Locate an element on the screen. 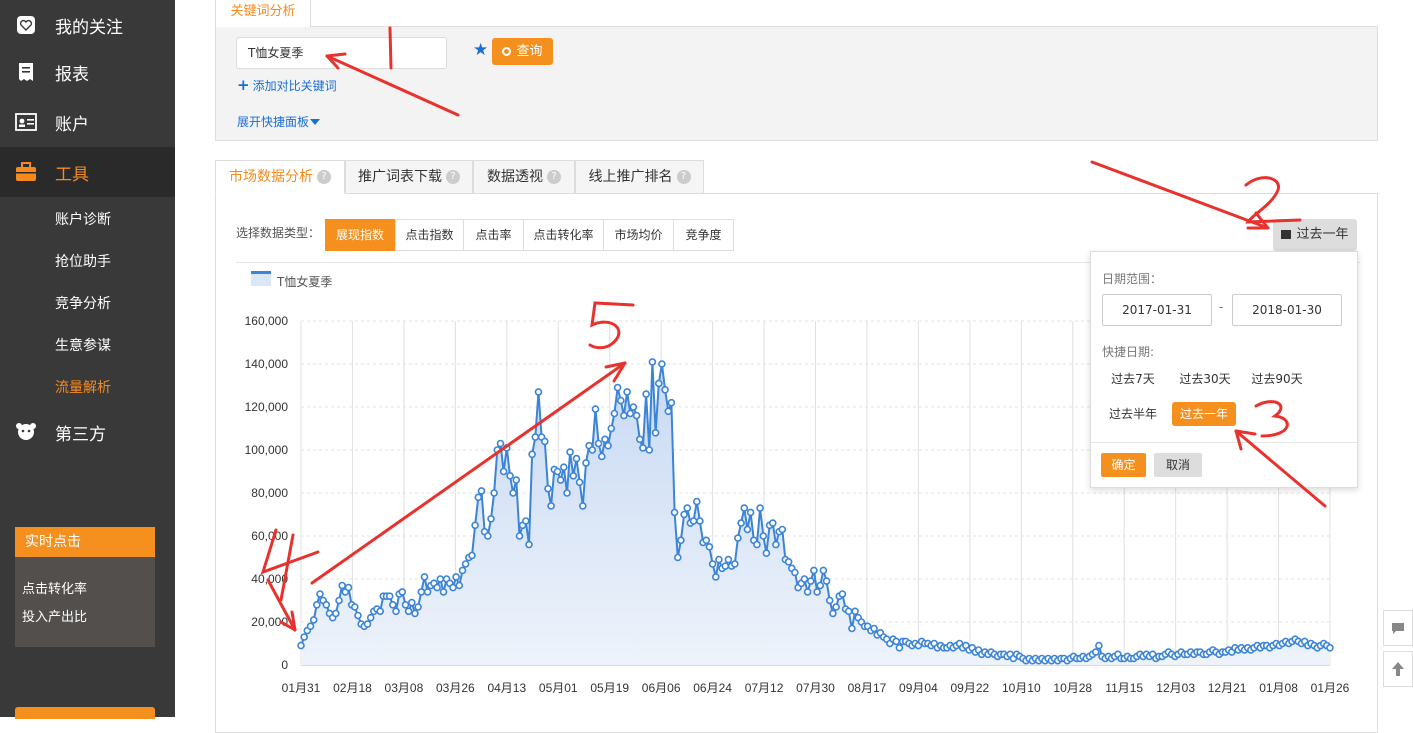  sidebar-item-favorites: 我的关注 is located at coordinates (87, 25).